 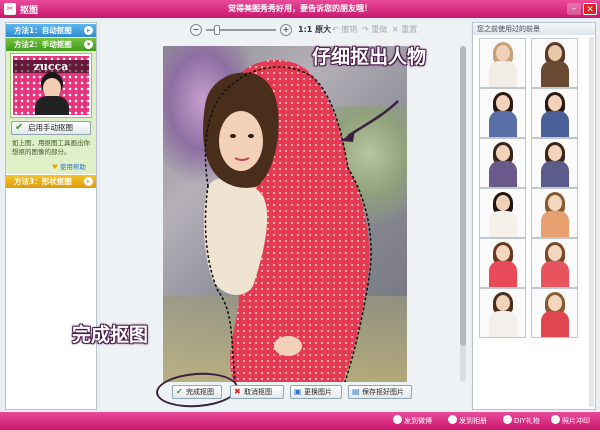 I want to click on save-cutout-label: 保存抠好图片, so click(x=383, y=392).